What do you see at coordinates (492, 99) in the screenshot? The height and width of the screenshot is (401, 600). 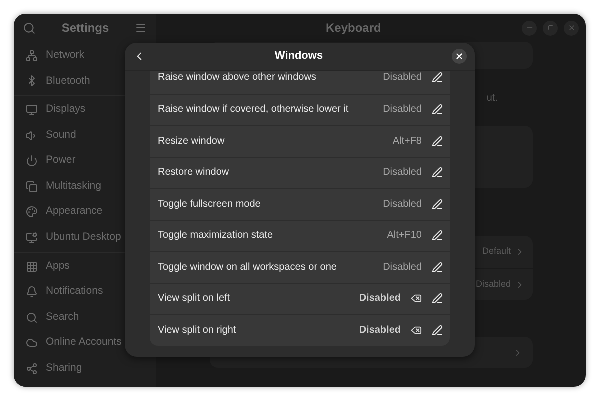 I see `description-text: ut.` at bounding box center [492, 99].